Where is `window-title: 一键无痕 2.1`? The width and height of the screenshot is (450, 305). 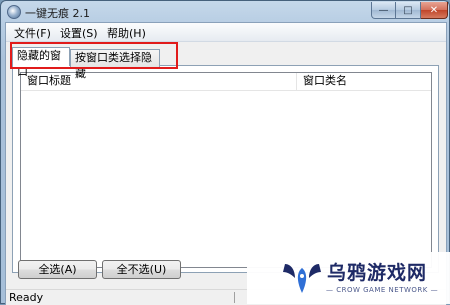 window-title: 一键无痕 2.1 is located at coordinates (57, 13).